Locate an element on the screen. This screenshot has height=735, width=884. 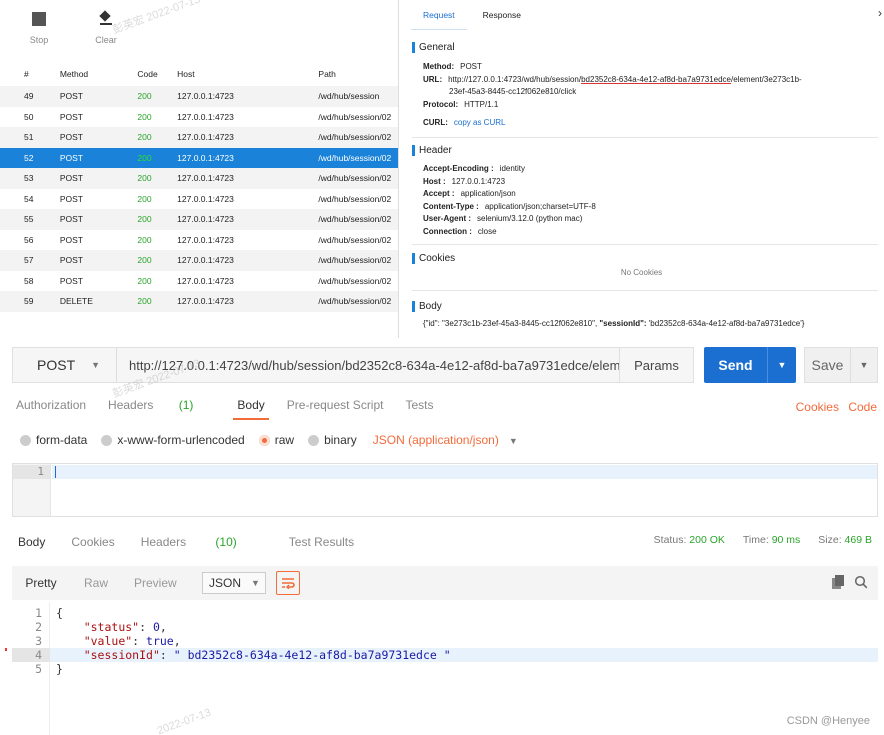
params-button: Params is located at coordinates (657, 365).